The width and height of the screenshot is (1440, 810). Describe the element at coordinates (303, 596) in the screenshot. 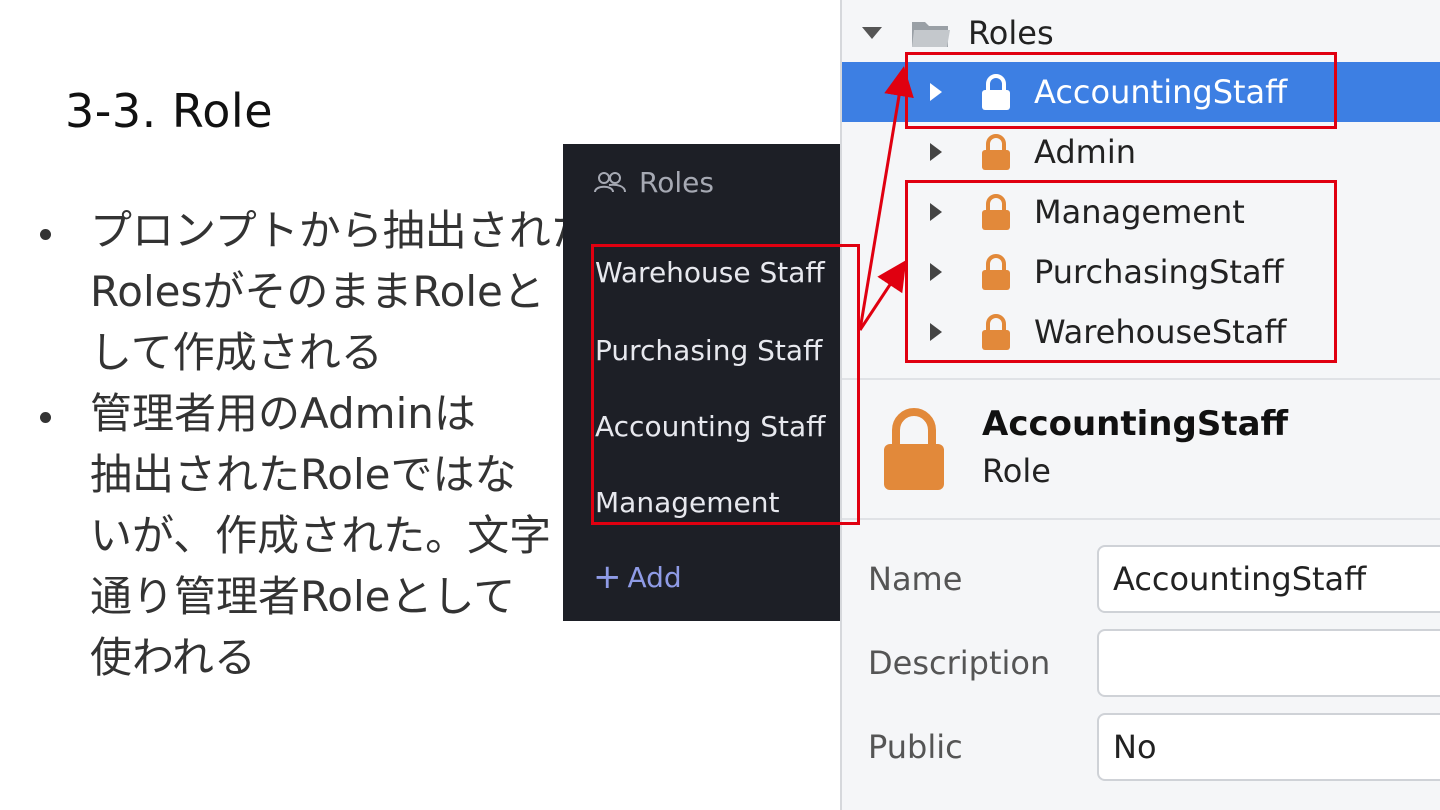

I see `bullet-line: 通り管理者Roleとして` at that location.